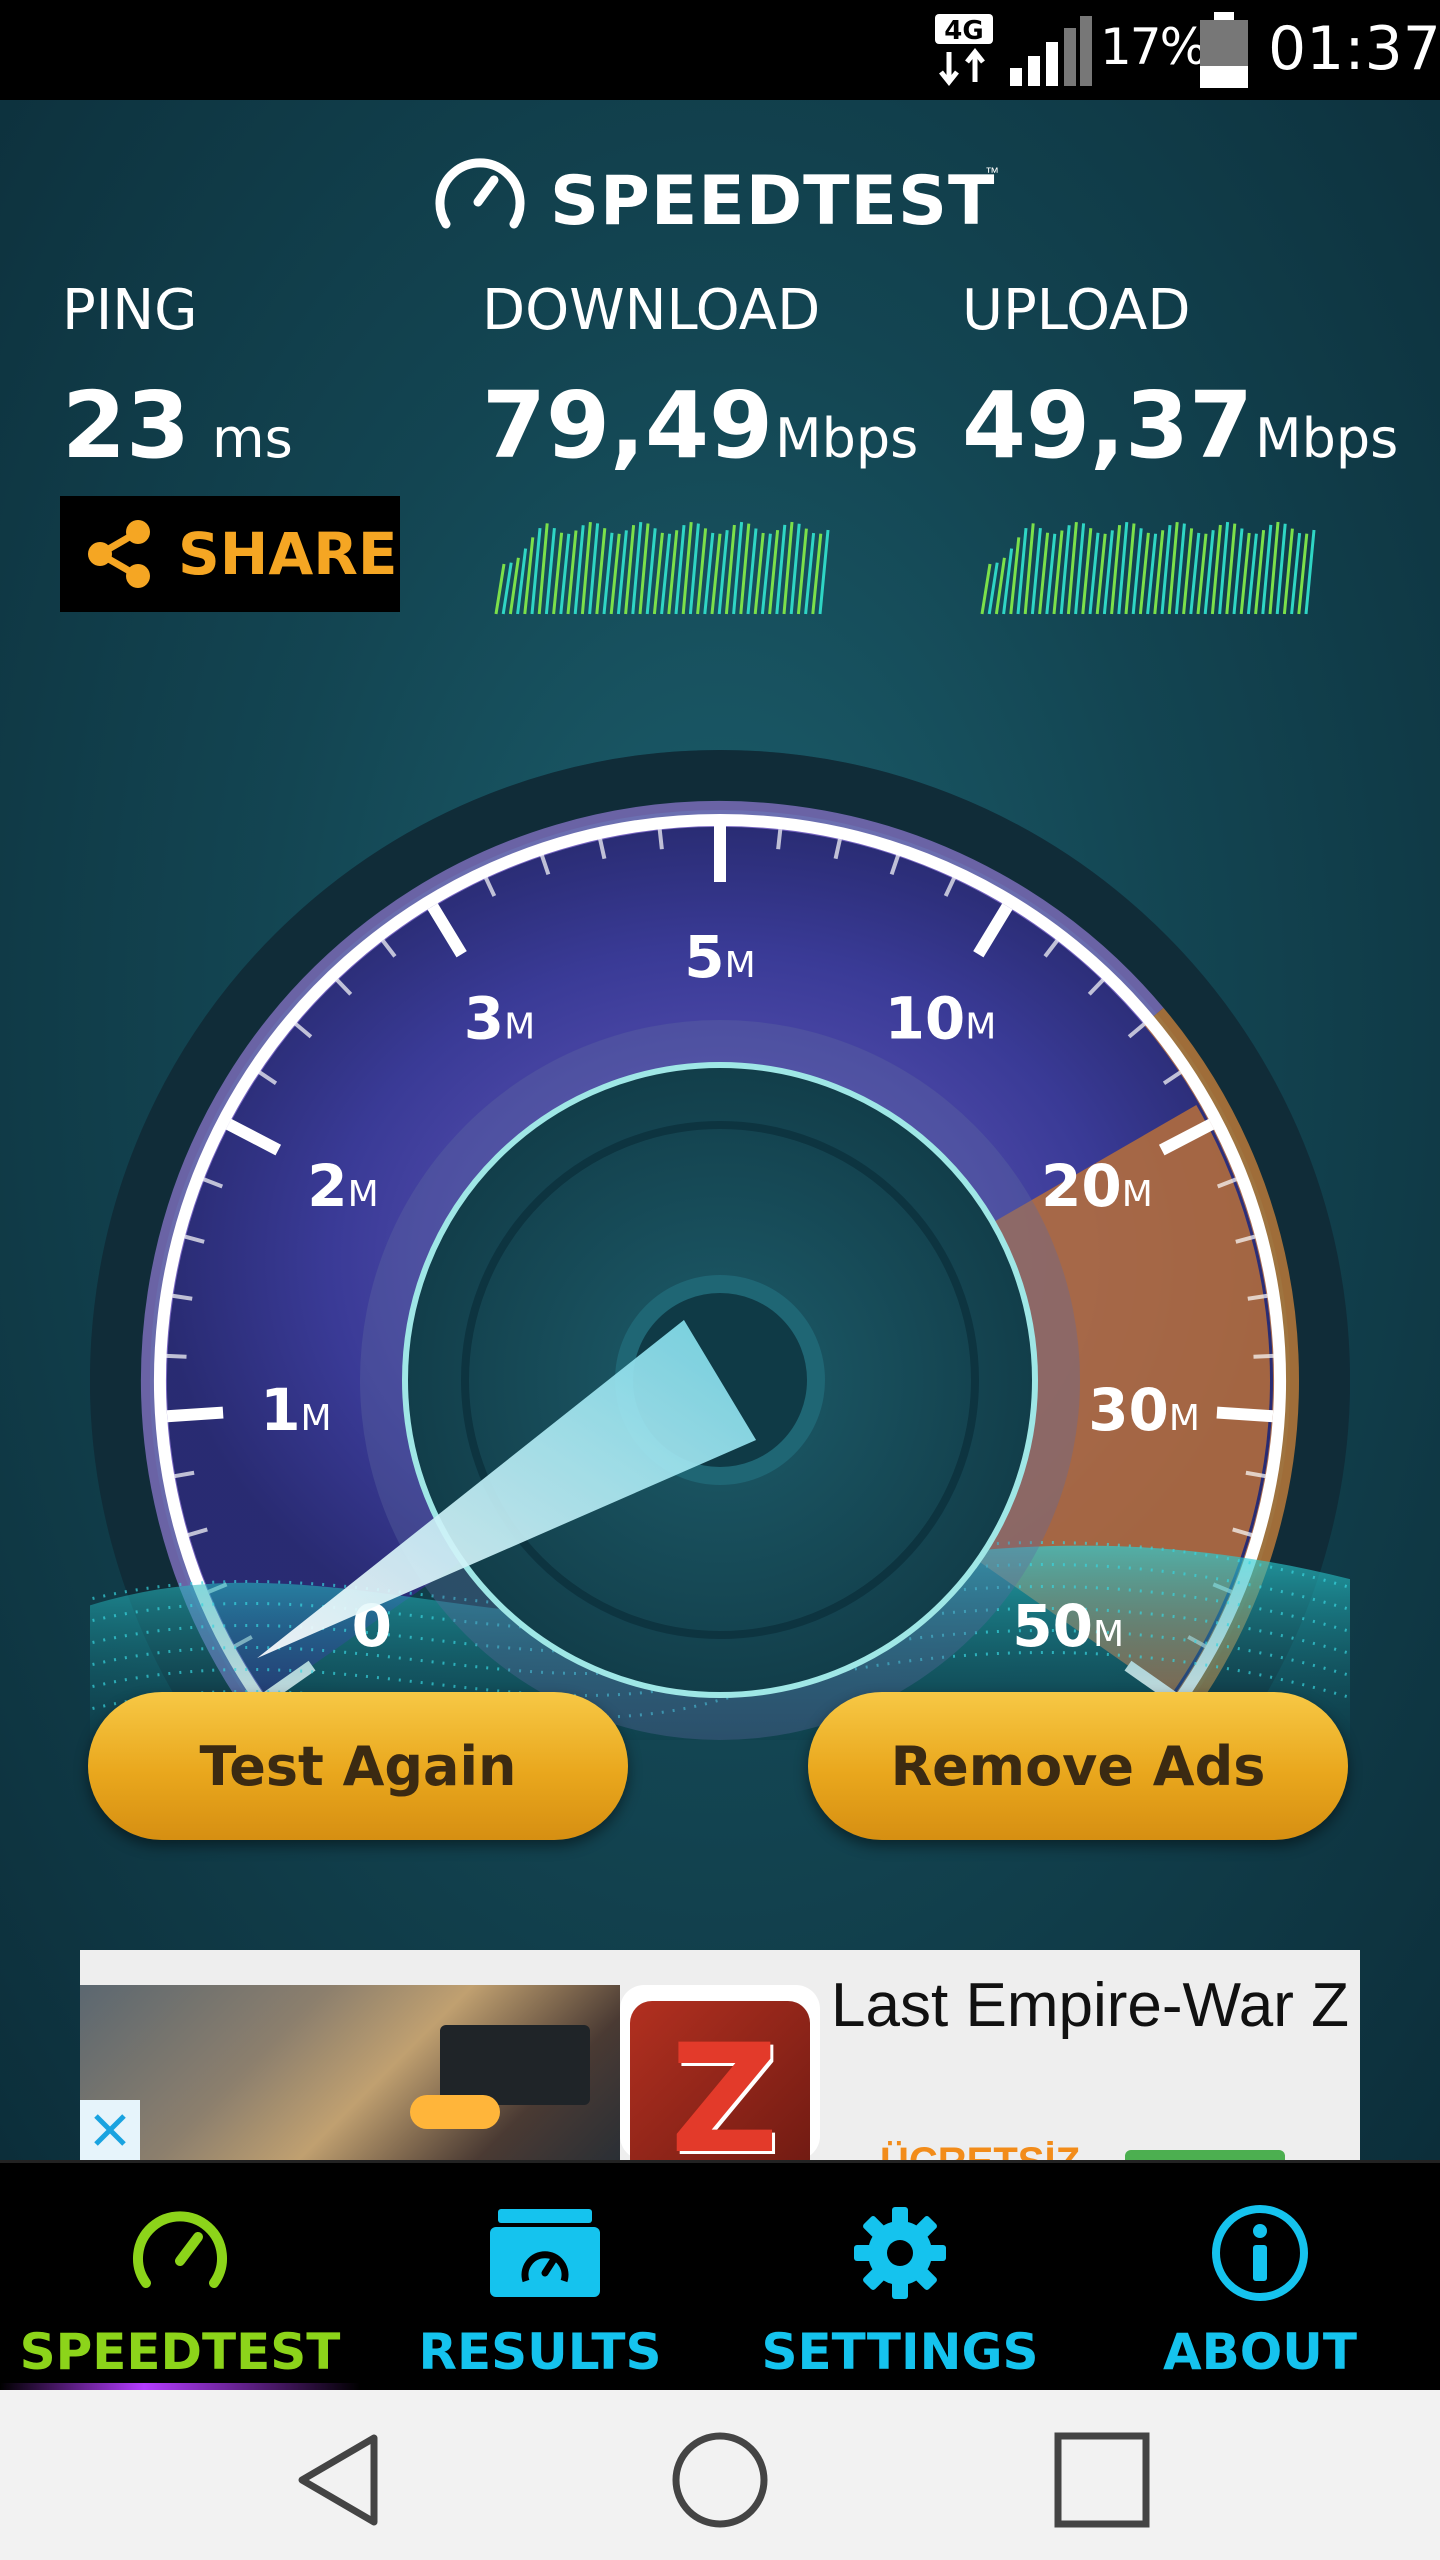 The image size is (1440, 2560). What do you see at coordinates (515, 2065) in the screenshot?
I see `ad-image-truck` at bounding box center [515, 2065].